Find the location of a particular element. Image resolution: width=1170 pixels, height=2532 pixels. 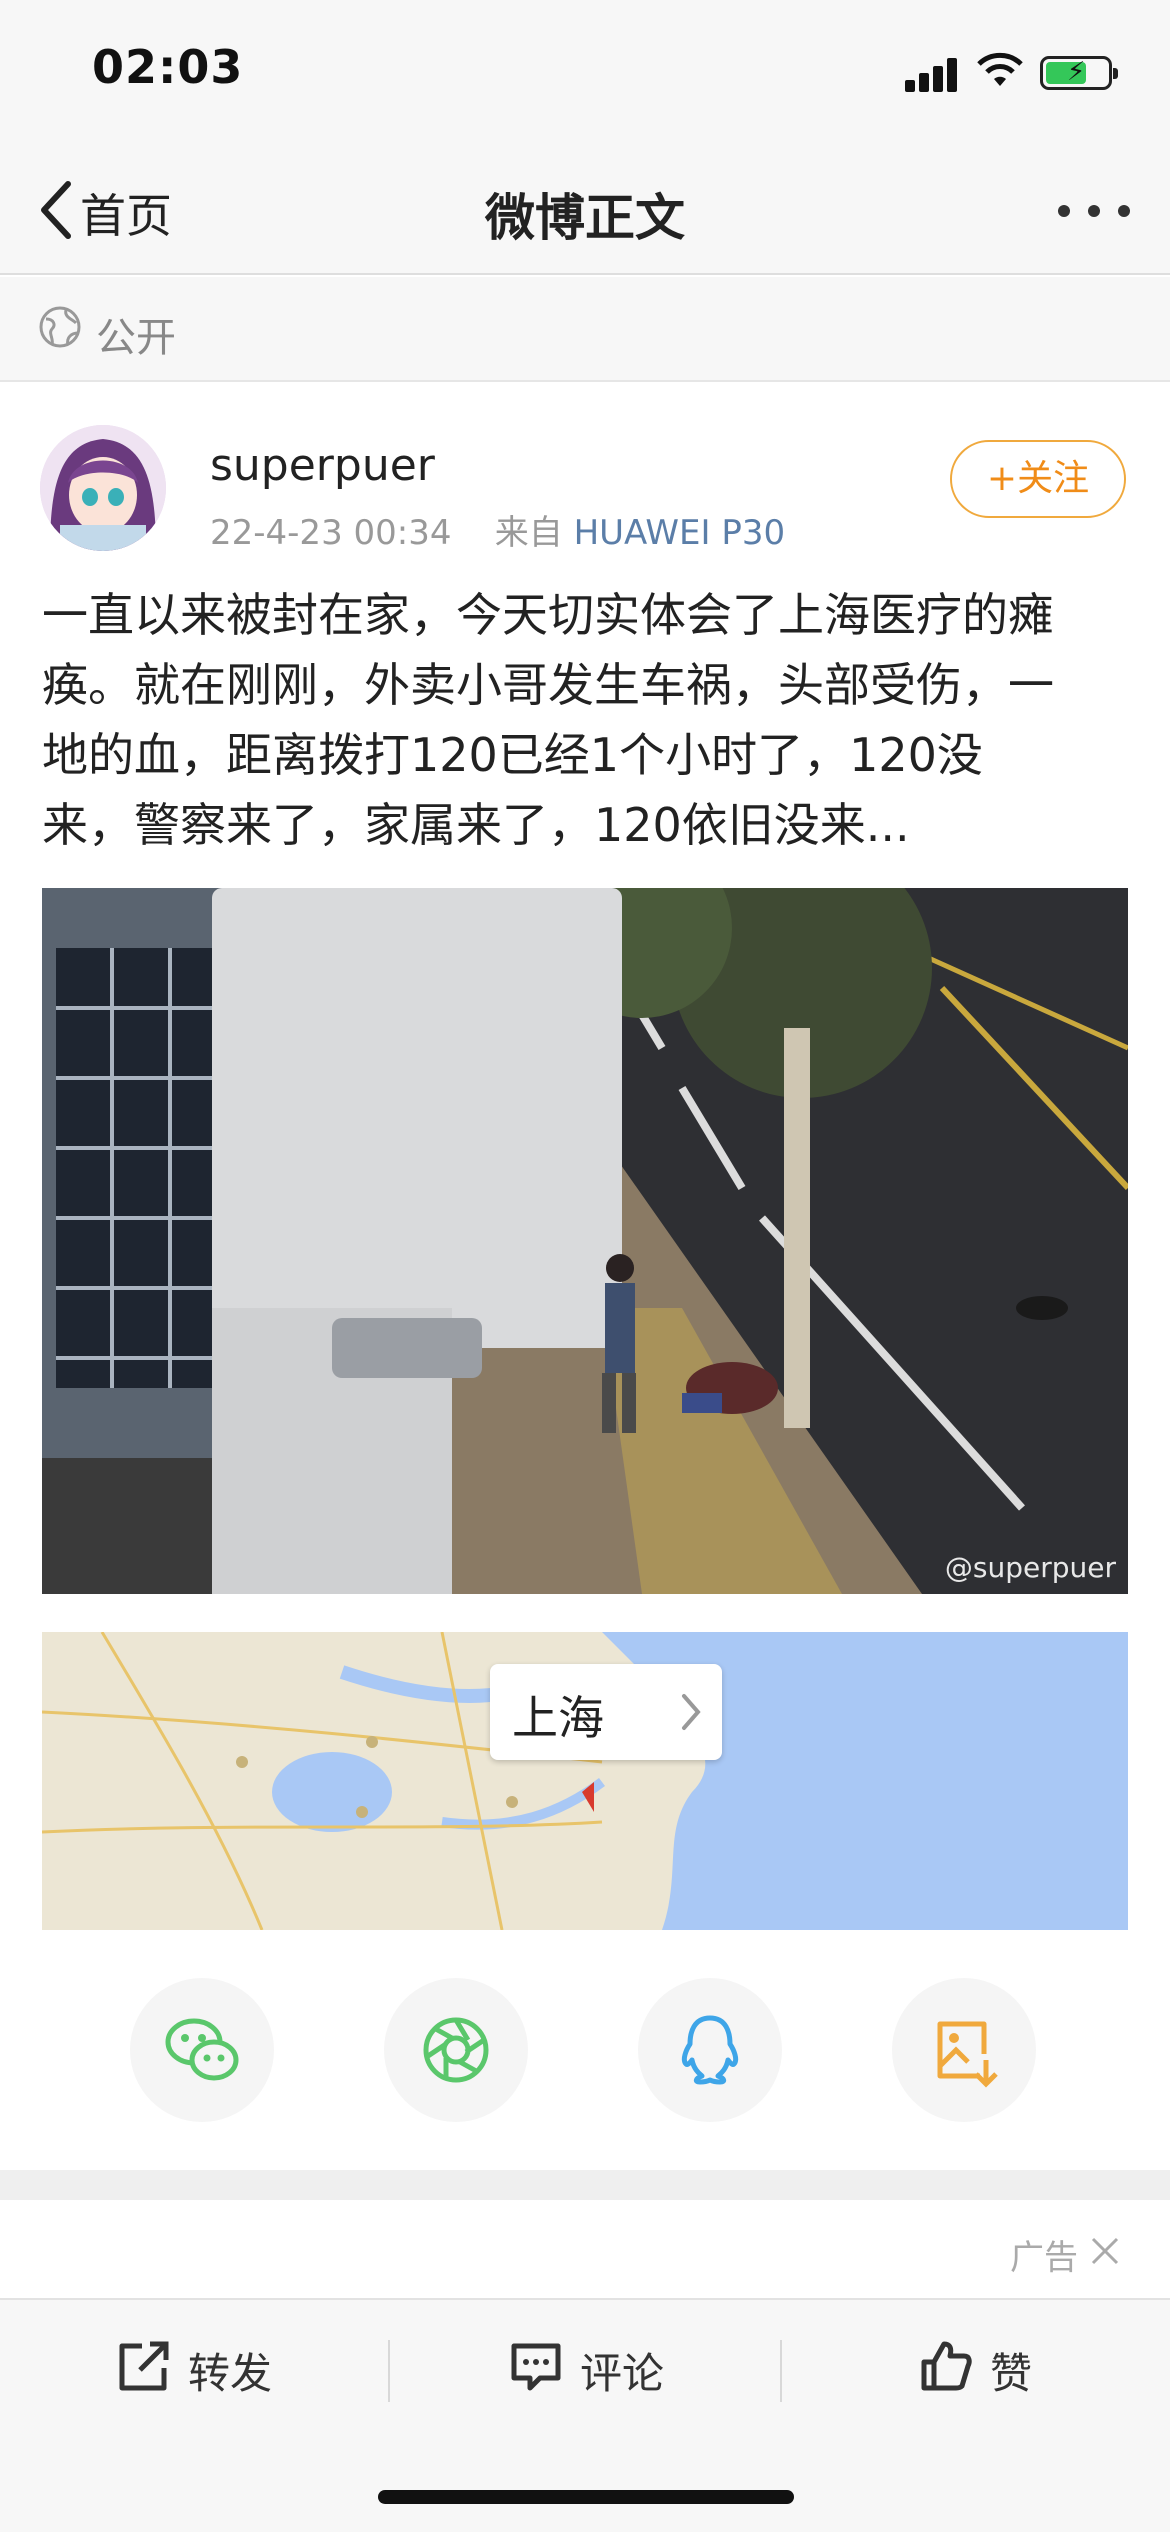

nav-bar: 首页 微博正文 is located at coordinates (585, 212).